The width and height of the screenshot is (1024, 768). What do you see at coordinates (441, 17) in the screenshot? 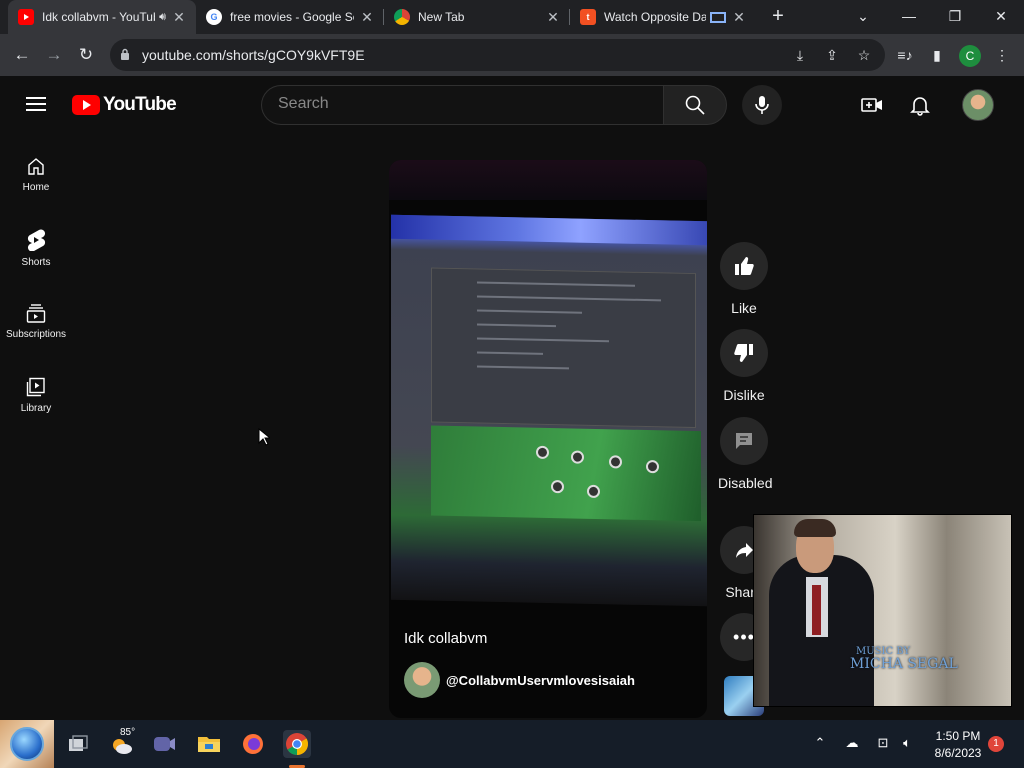
I see `tab-title: New Tab` at bounding box center [441, 17].